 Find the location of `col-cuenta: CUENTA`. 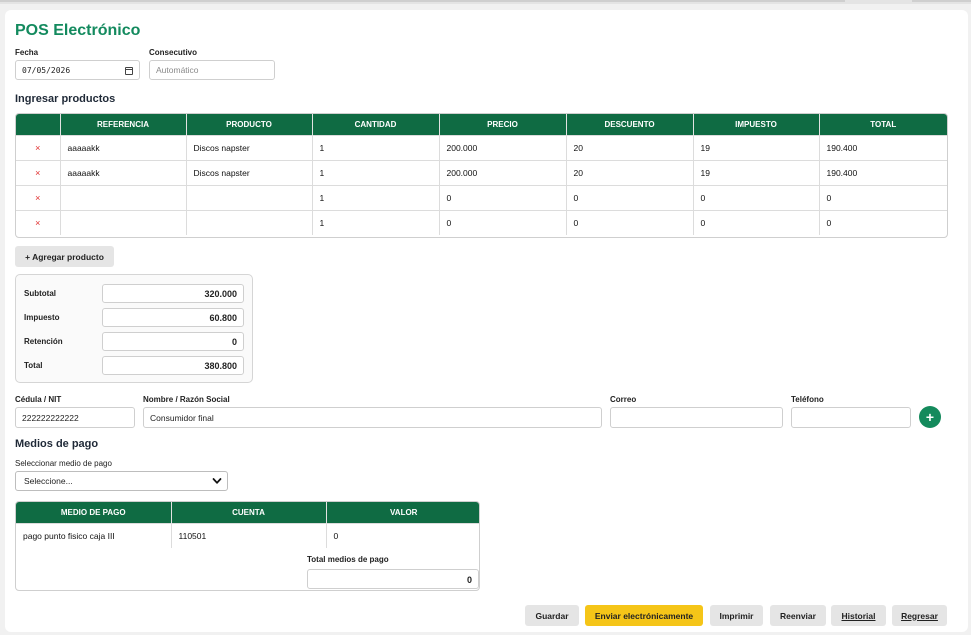

col-cuenta: CUENTA is located at coordinates (249, 512).